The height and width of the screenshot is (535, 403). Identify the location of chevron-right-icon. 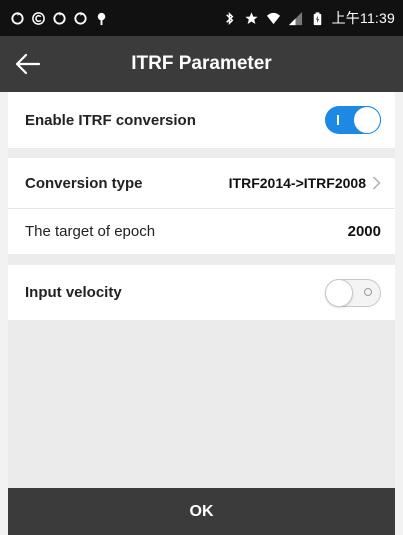
(376, 183).